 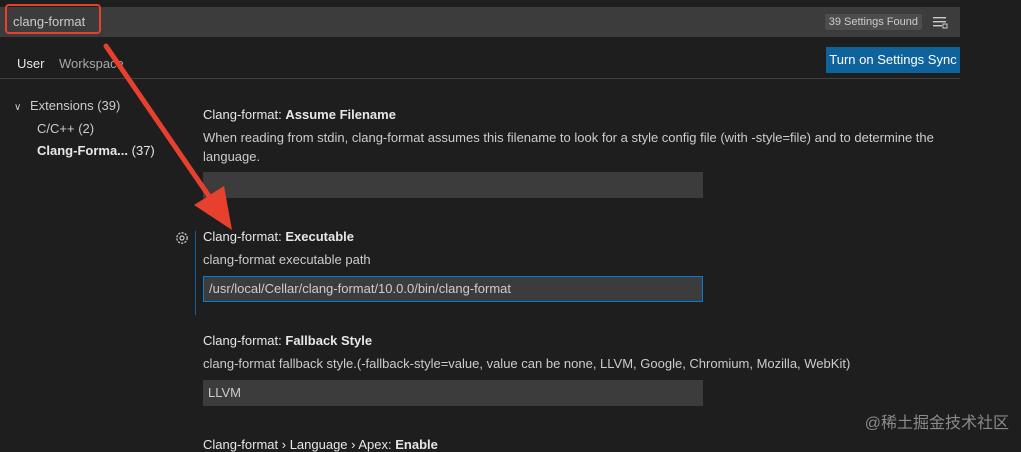 What do you see at coordinates (182, 238) in the screenshot?
I see `gear-icon` at bounding box center [182, 238].